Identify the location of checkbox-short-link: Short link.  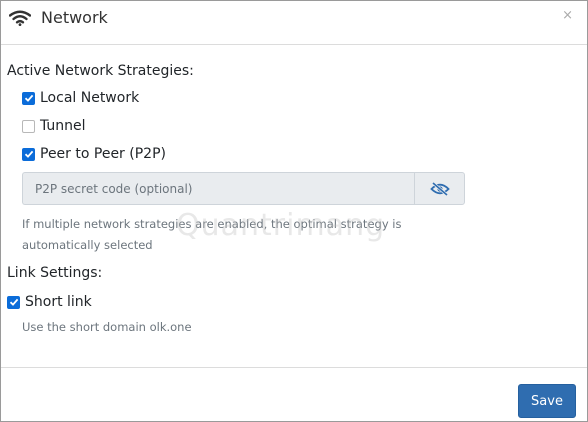
(49, 302).